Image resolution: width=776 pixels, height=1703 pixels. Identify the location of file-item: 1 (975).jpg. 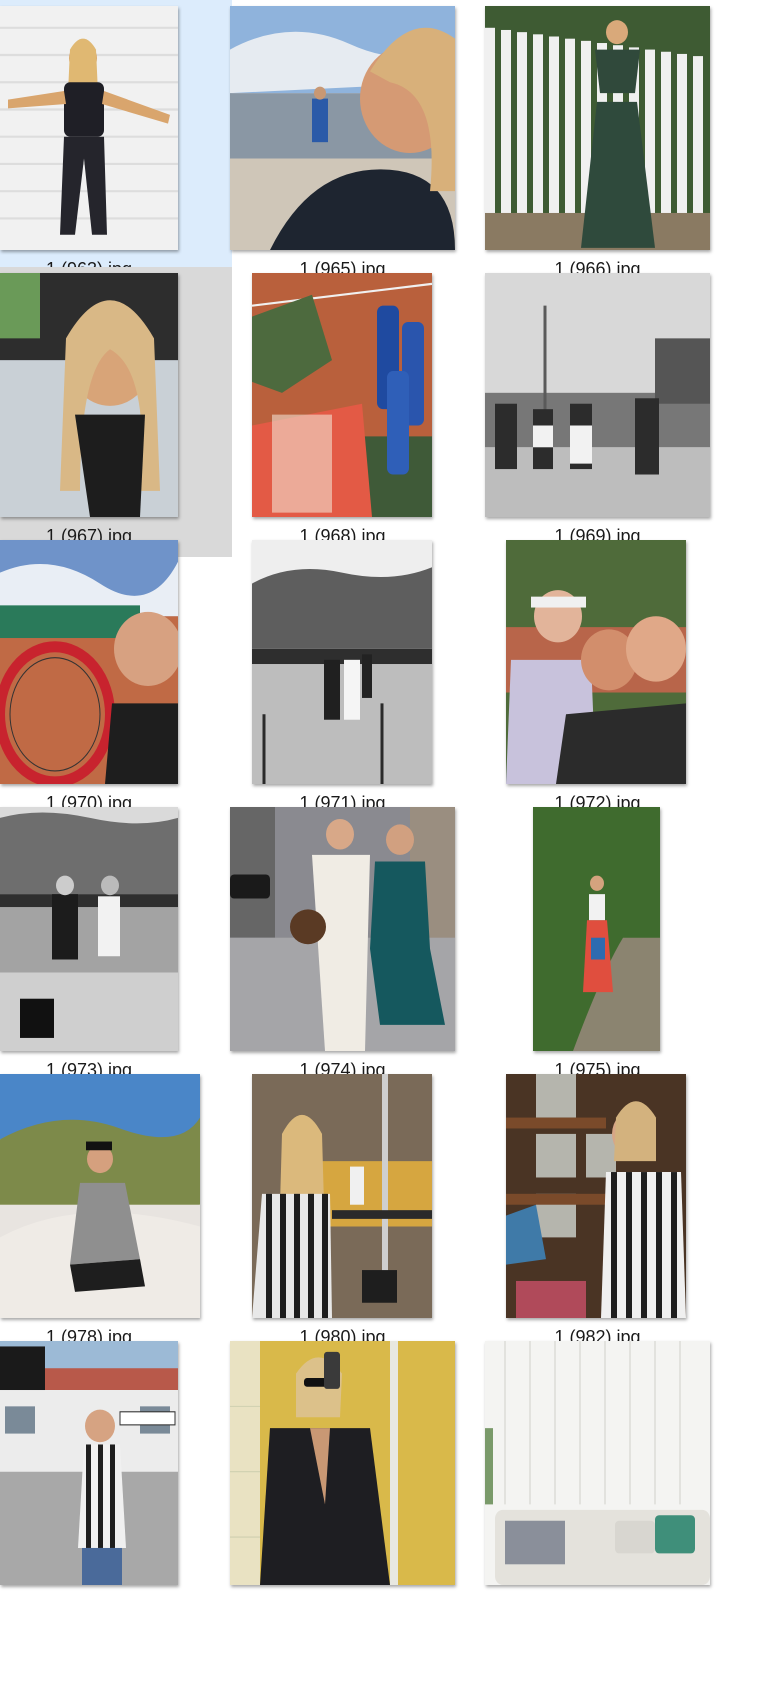
(602, 946).